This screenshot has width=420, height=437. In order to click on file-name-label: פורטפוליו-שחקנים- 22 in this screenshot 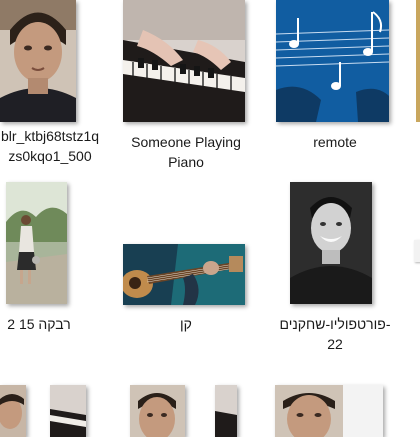, I will do `click(335, 334)`.